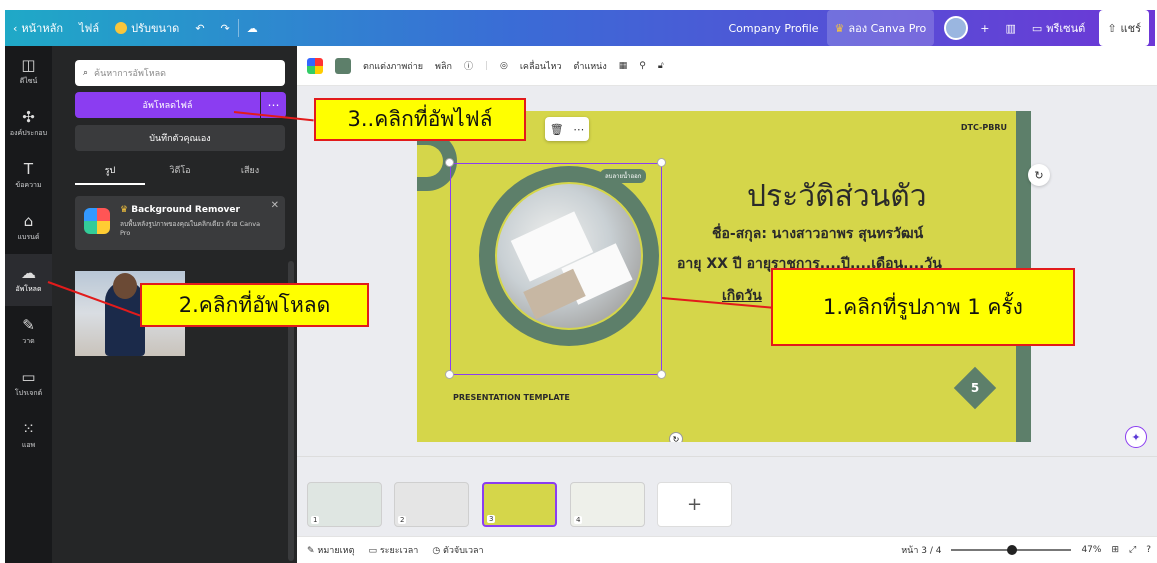  I want to click on present-button: ▭ พรีเซนต์, so click(1058, 28).